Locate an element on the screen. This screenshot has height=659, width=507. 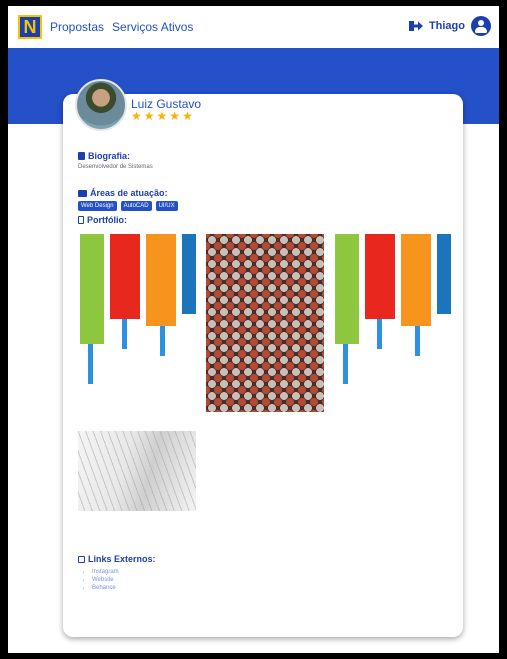
nav-link-servicos-ativos: Serviços Ativos is located at coordinates (152, 27).